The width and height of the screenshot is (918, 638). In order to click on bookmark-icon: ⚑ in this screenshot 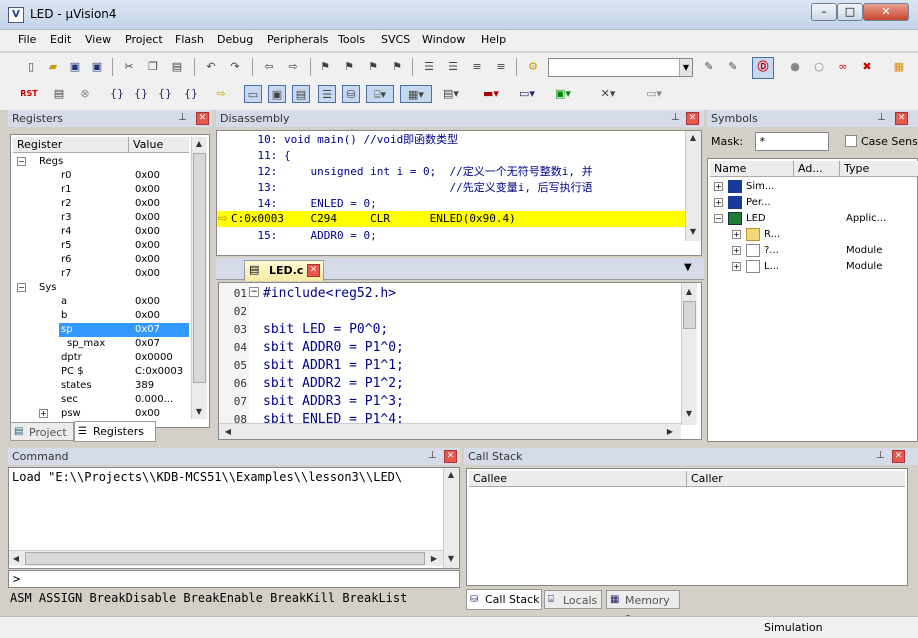, I will do `click(325, 67)`.